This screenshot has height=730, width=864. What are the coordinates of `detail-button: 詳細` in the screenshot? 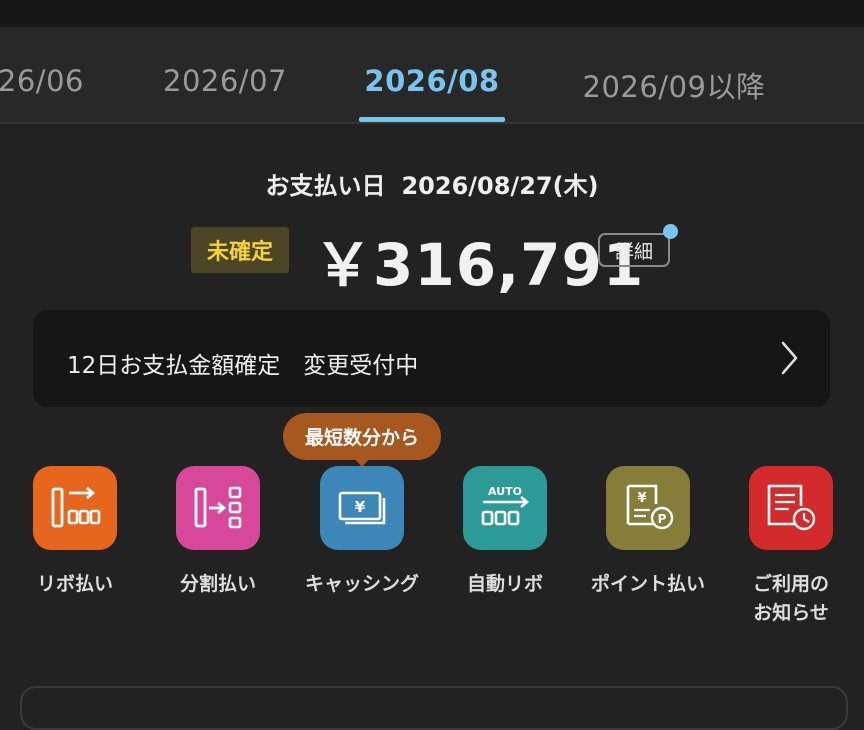 It's located at (634, 250).